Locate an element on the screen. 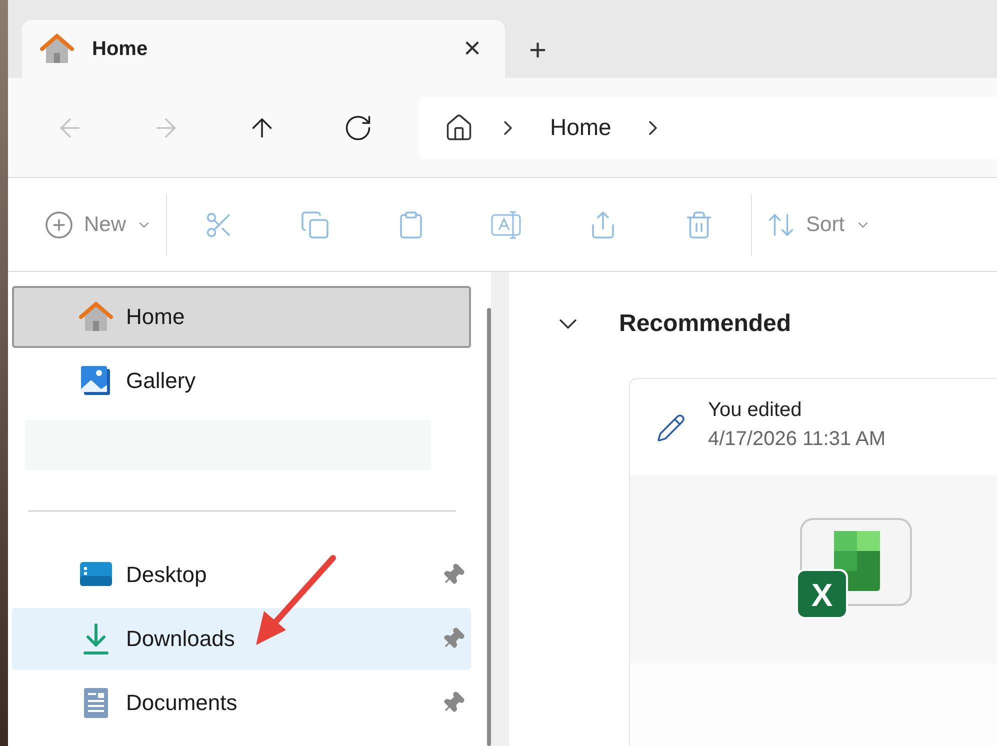 The height and width of the screenshot is (746, 997). close-tab-button: × is located at coordinates (472, 49).